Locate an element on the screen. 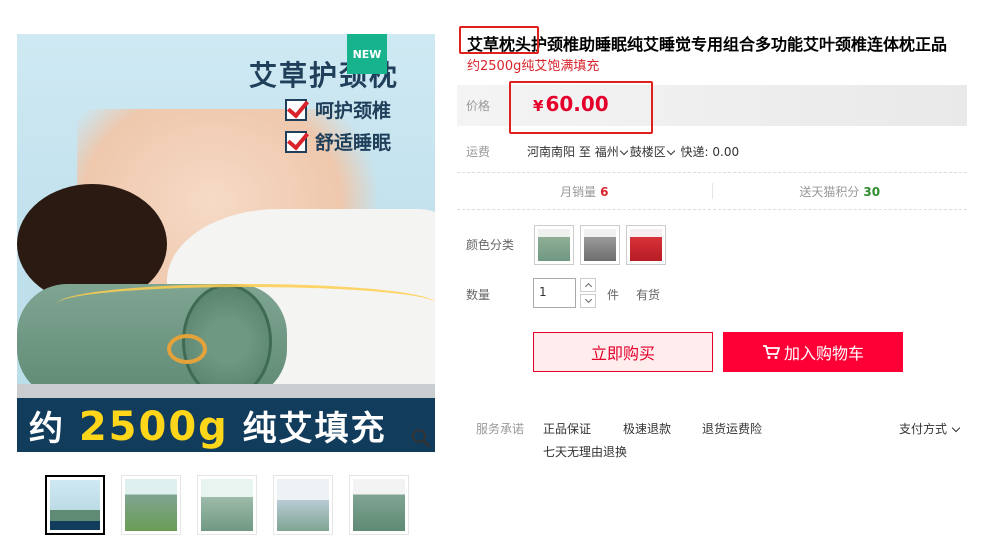 The image size is (987, 554). monthly-sales-count: 6 is located at coordinates (604, 191).